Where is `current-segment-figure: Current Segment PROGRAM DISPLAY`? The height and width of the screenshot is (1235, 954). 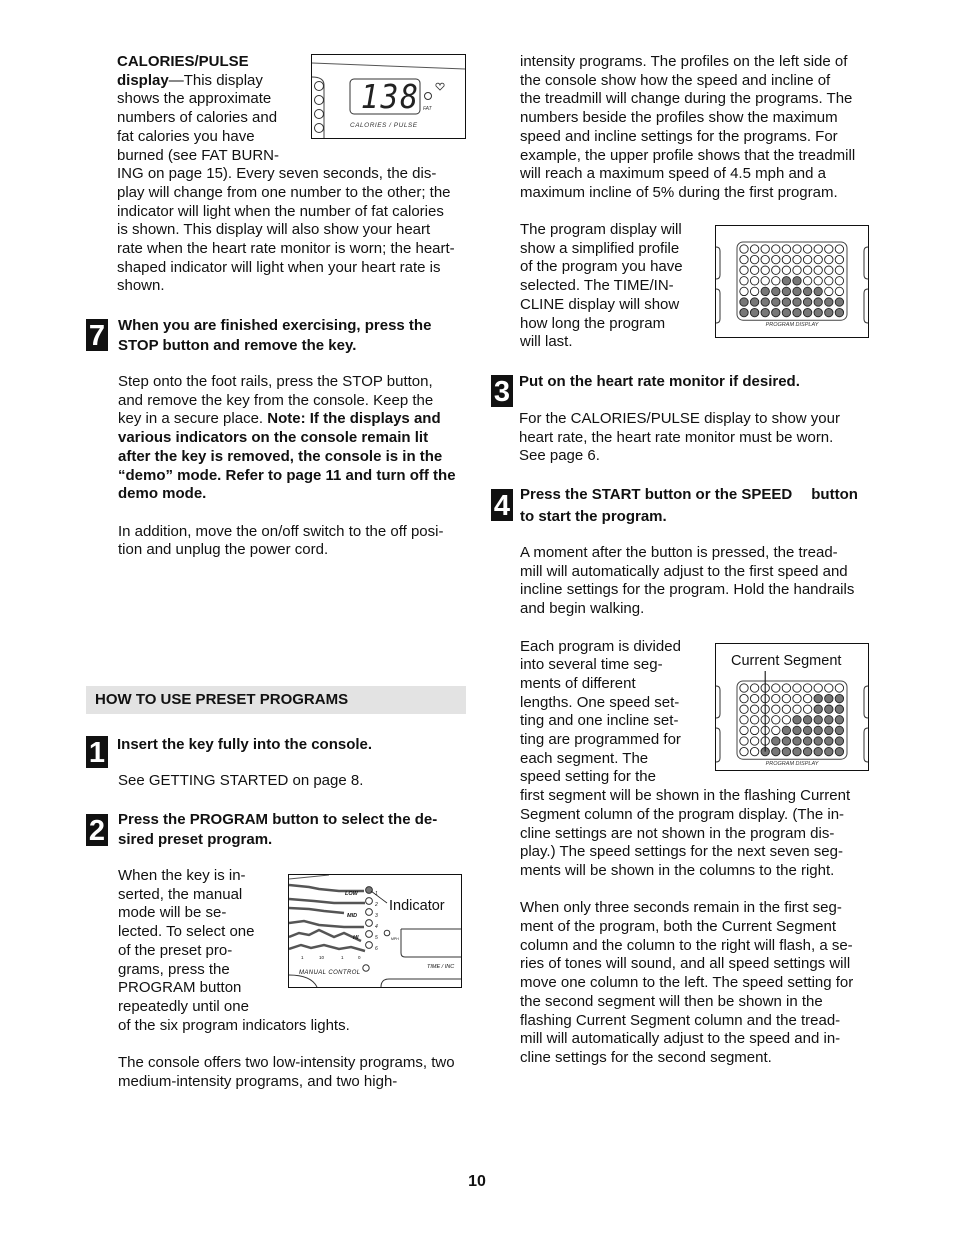 current-segment-figure: Current Segment PROGRAM DISPLAY is located at coordinates (792, 707).